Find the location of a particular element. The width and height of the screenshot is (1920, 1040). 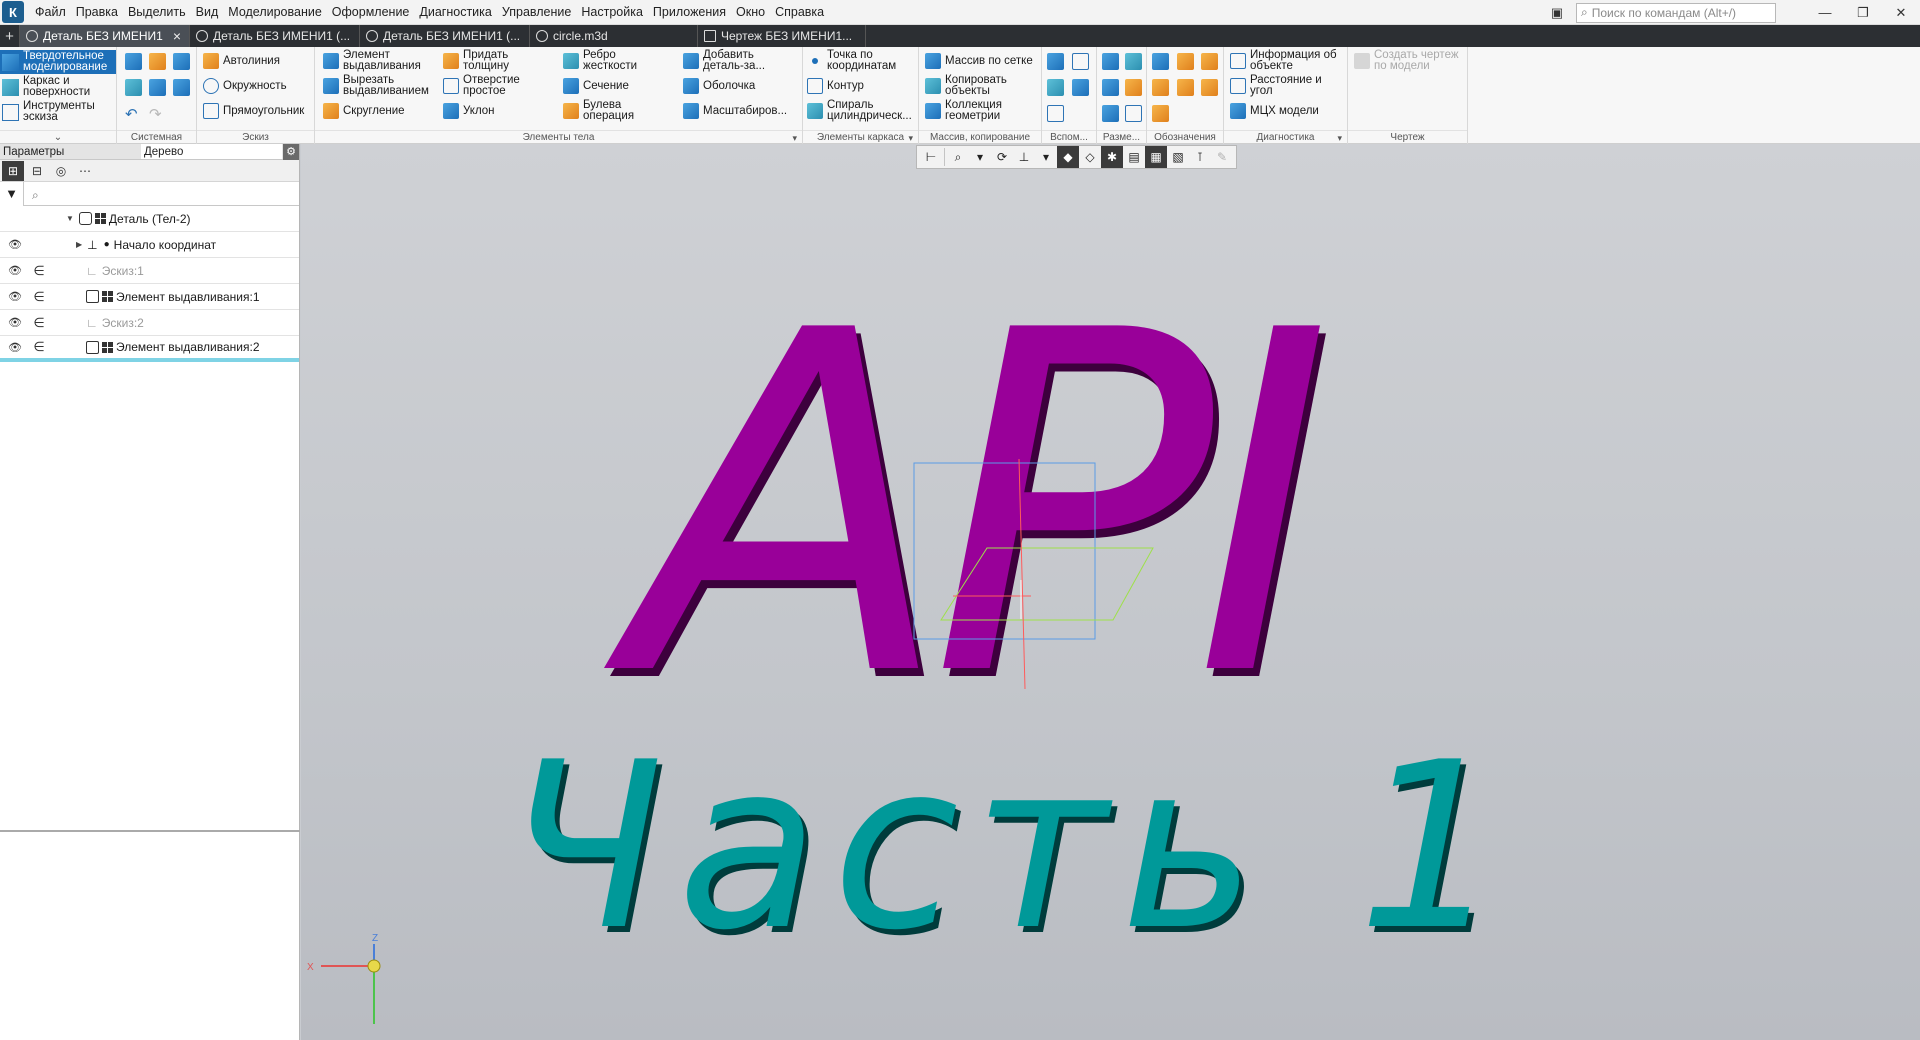

shaded-icon: ◆ is located at coordinates (1068, 157).